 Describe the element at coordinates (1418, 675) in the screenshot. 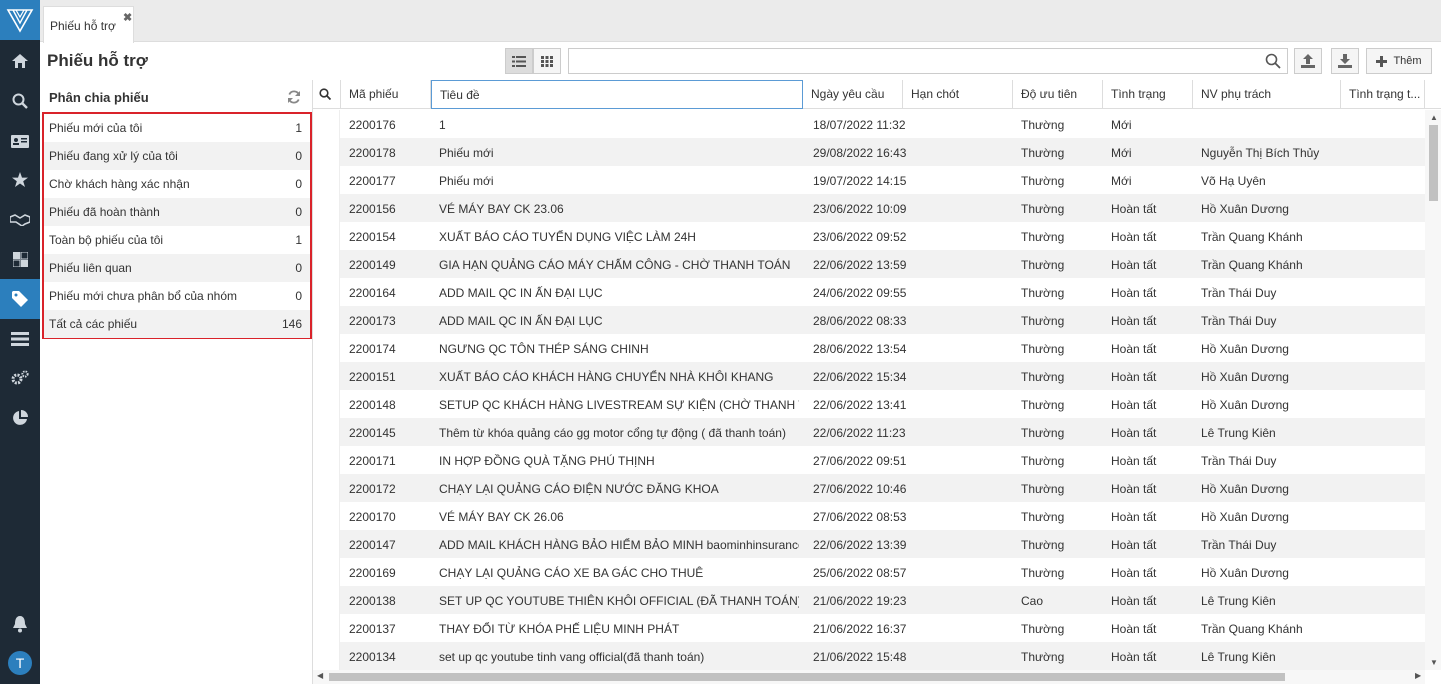

I see `scroll-right-icon: ▶` at that location.